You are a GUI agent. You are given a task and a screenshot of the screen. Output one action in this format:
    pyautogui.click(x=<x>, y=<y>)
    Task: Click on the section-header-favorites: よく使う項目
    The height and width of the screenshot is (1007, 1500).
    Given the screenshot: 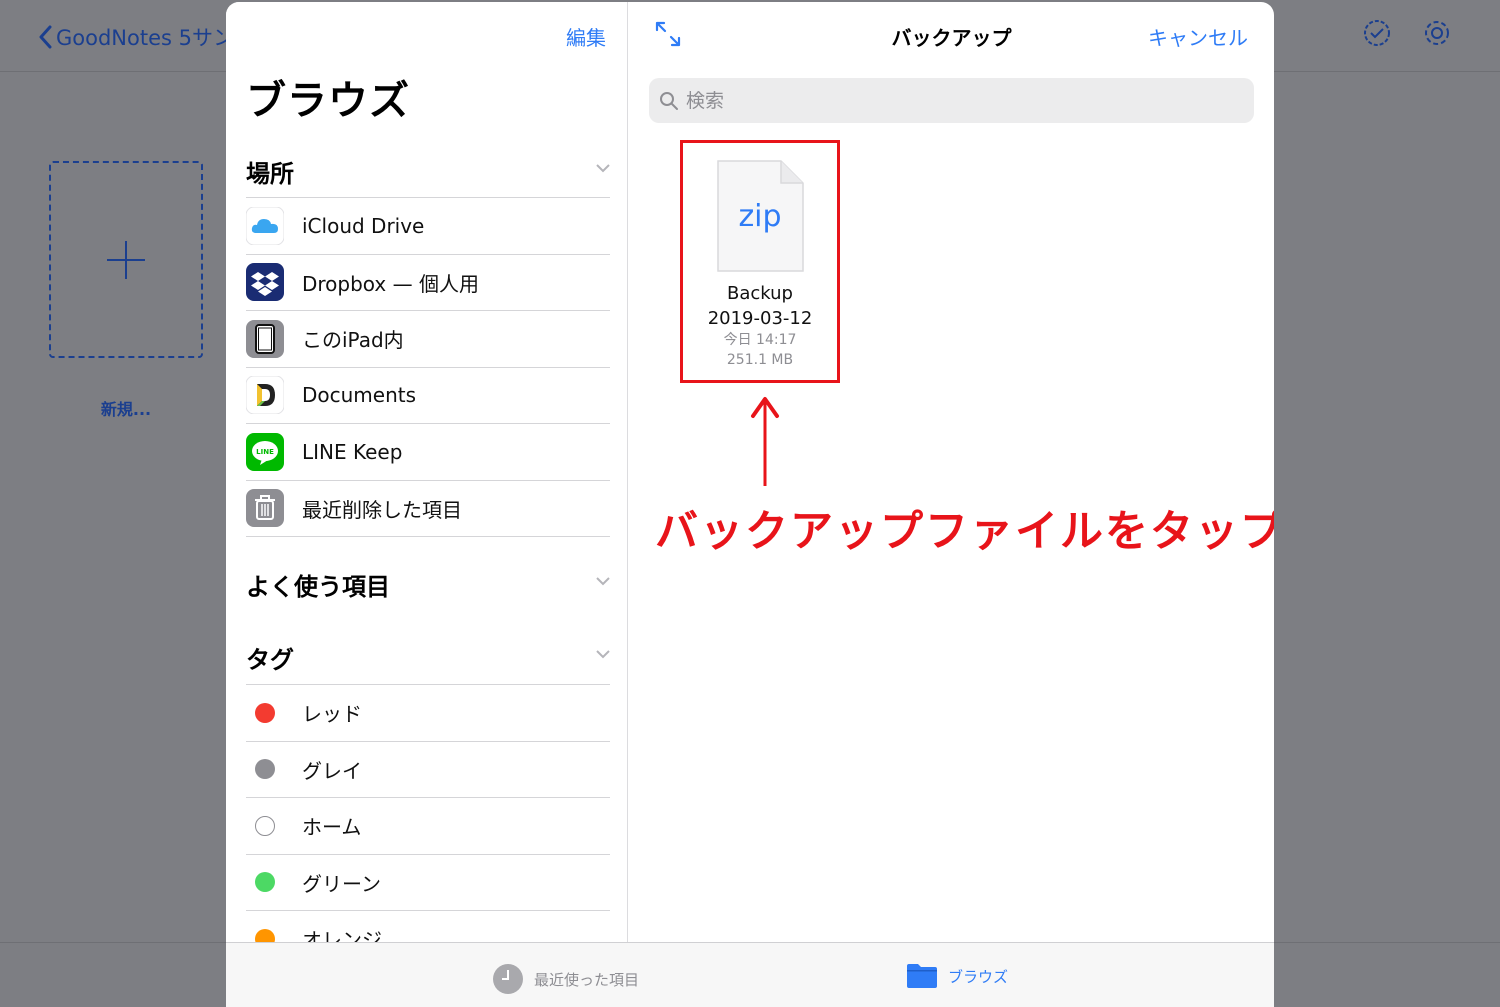 What is the action you would take?
    pyautogui.click(x=428, y=591)
    